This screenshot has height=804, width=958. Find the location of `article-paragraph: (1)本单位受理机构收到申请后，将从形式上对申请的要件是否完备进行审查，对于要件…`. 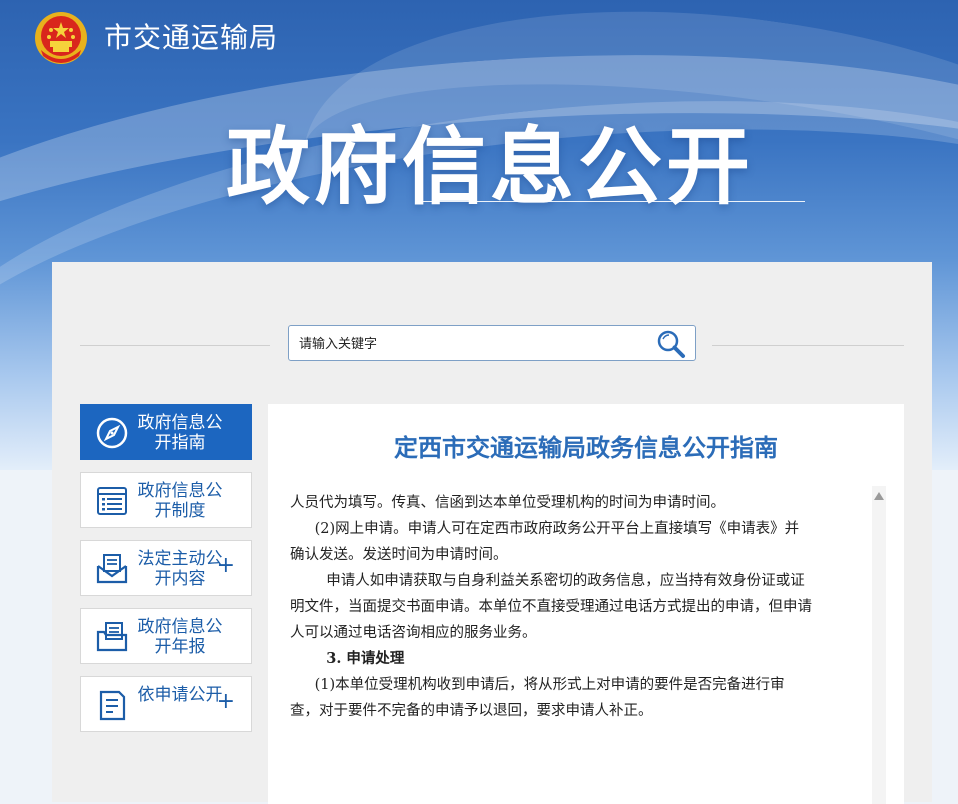

article-paragraph: (1)本单位受理机构收到申请后，将从形式上对申请的要件是否完备进行审查，对于要件… is located at coordinates (537, 698).